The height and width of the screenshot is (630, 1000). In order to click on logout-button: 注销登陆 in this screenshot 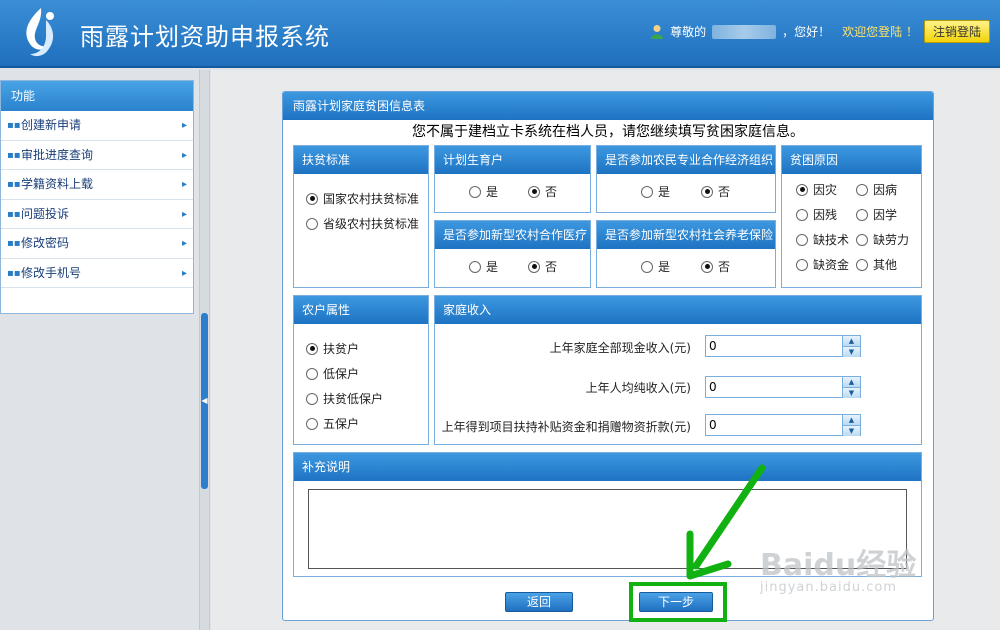, I will do `click(956, 31)`.